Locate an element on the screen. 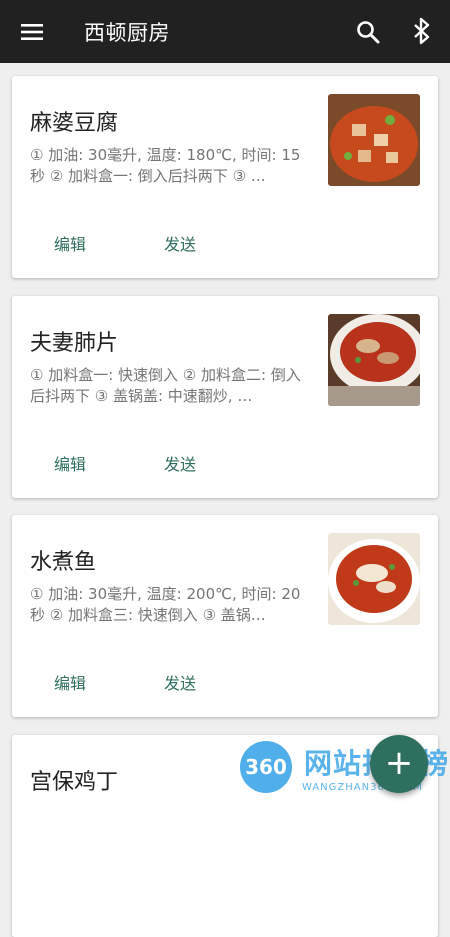  menu-icon is located at coordinates (32, 32).